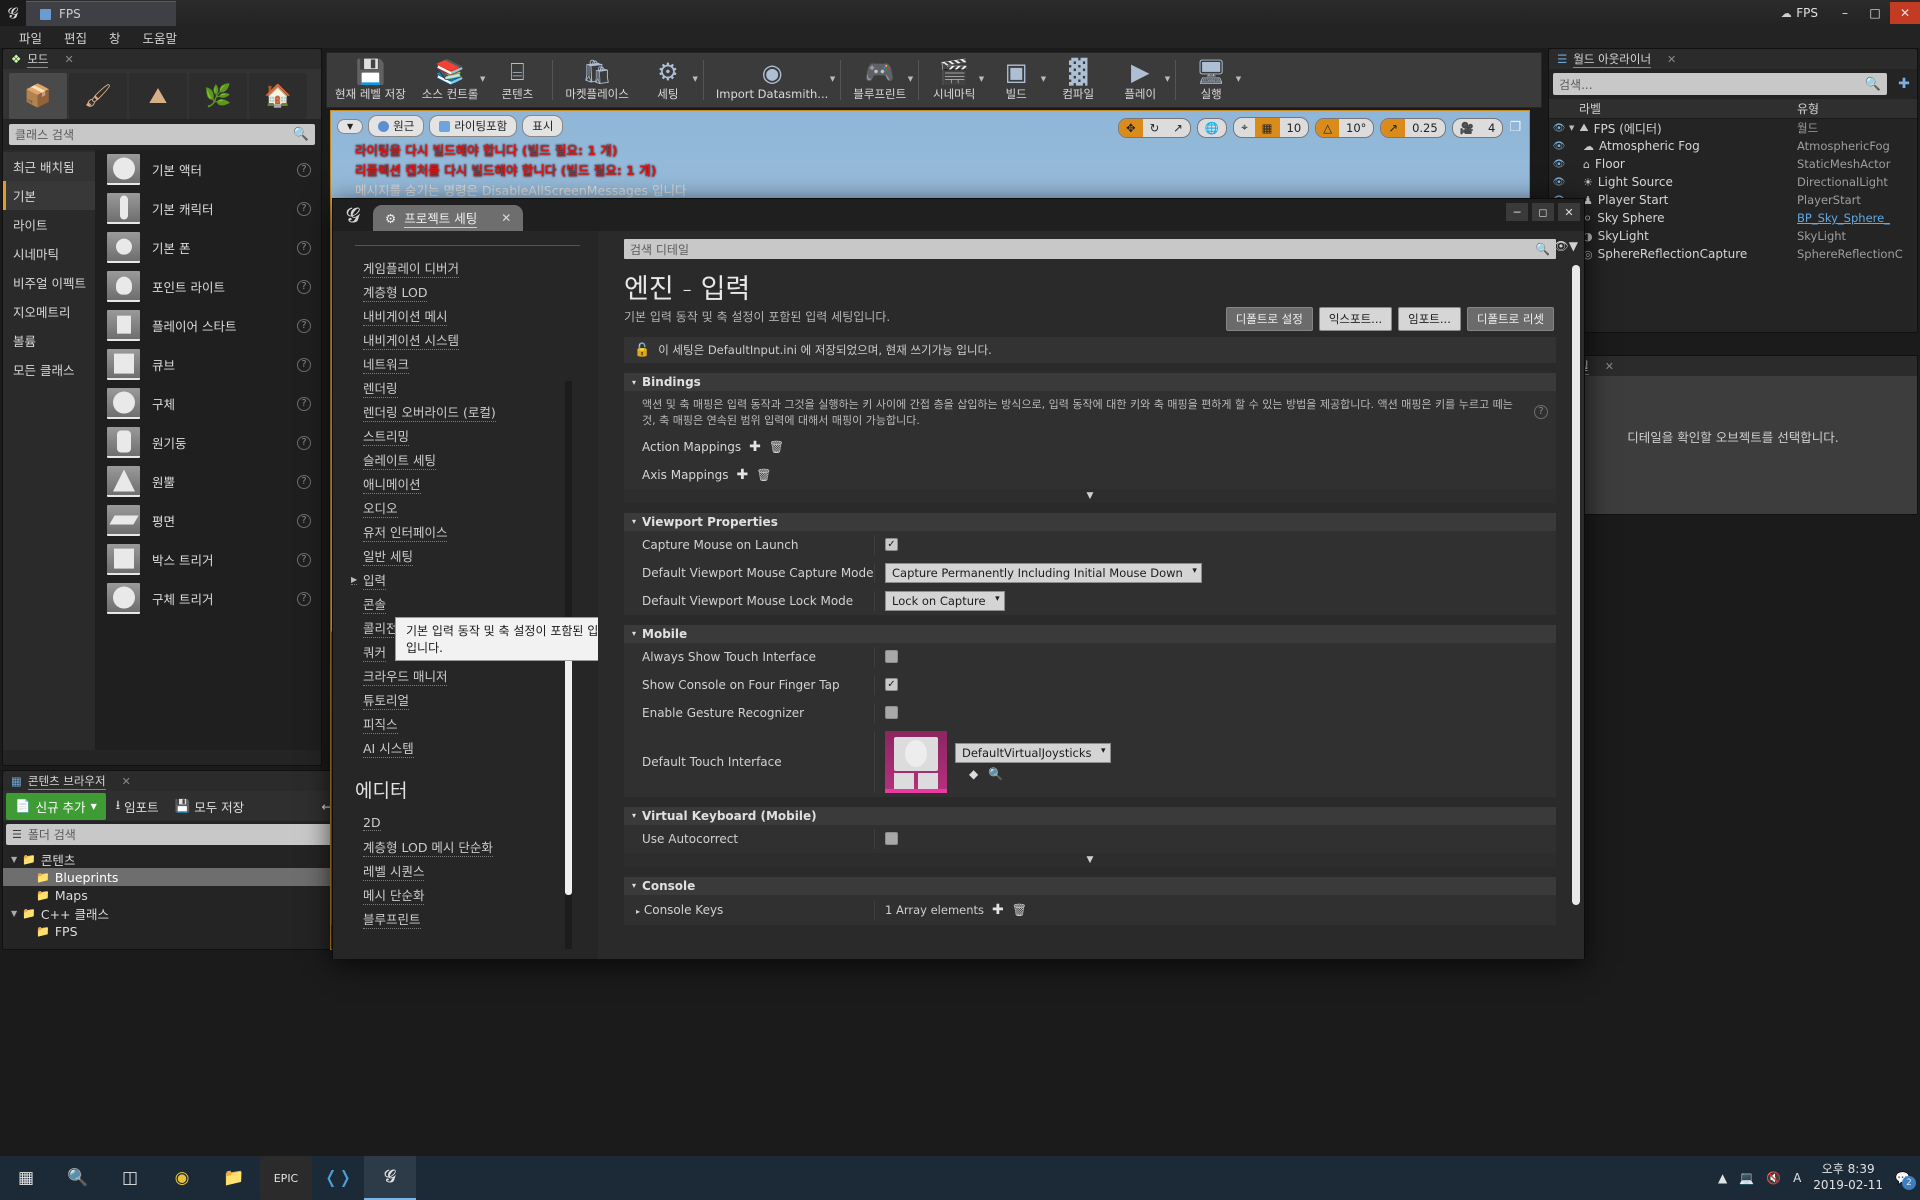 Image resolution: width=1920 pixels, height=1200 pixels. I want to click on landscape-mode-icon: ⛰, so click(158, 96).